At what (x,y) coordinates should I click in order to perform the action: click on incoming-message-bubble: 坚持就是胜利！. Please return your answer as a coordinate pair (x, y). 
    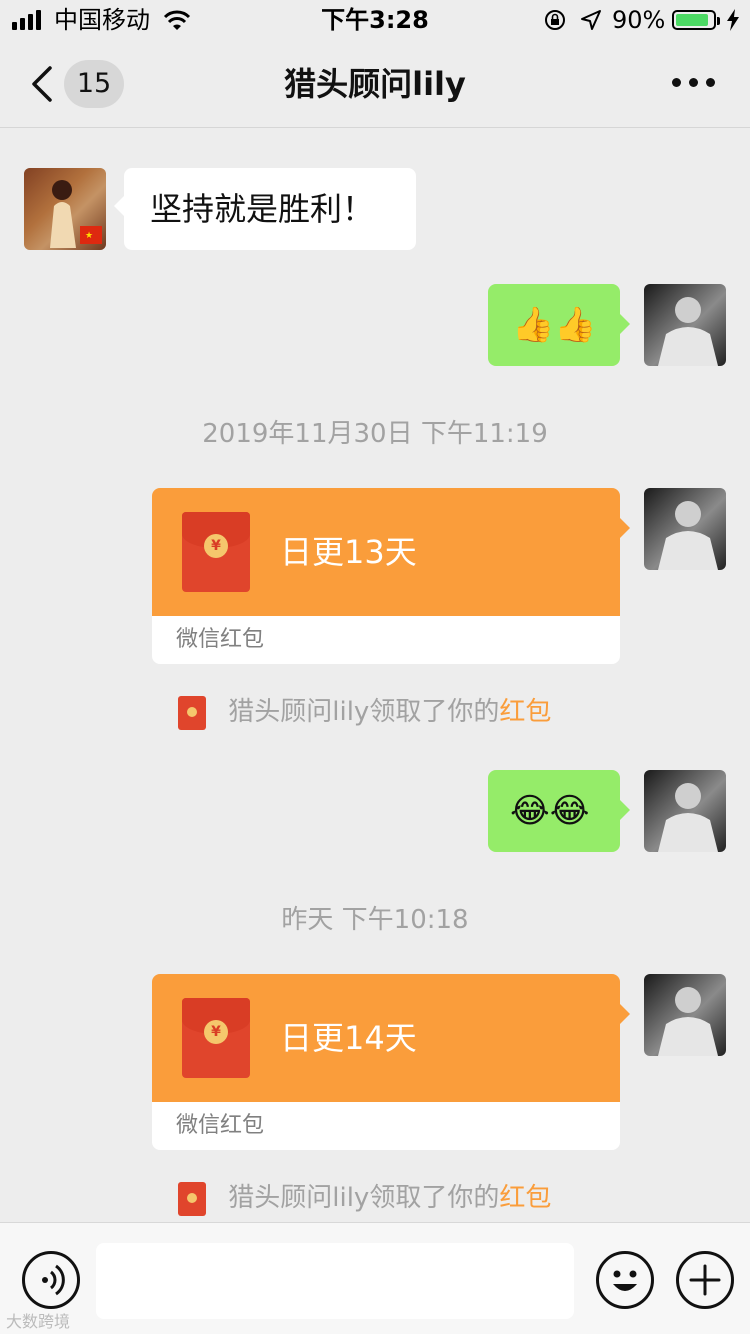
    Looking at the image, I should click on (265, 209).